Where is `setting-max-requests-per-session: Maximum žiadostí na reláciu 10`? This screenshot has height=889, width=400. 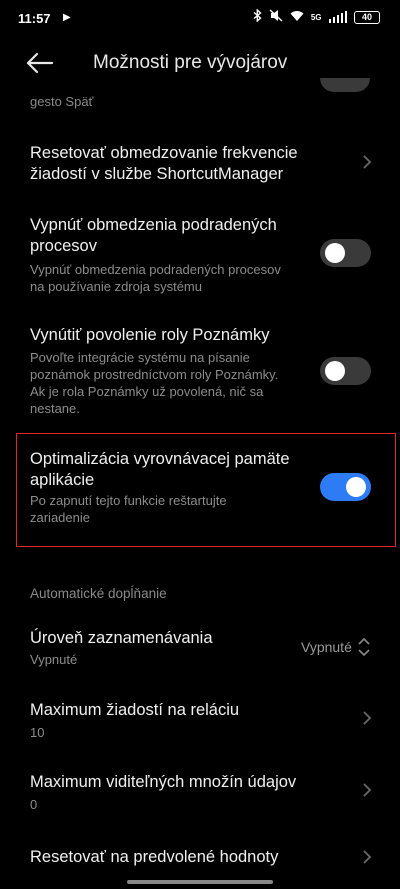 setting-max-requests-per-session: Maximum žiadostí na reláciu 10 is located at coordinates (200, 723).